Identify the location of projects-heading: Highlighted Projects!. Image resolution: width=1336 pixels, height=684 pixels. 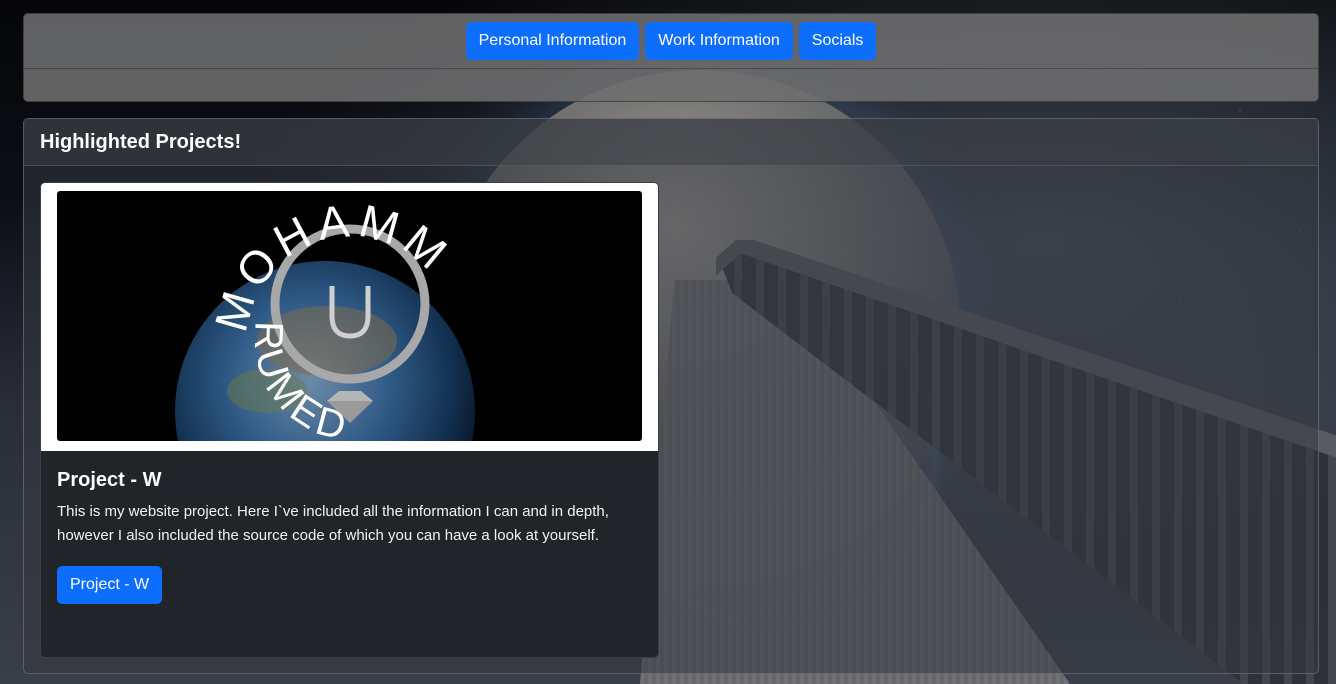
(141, 141).